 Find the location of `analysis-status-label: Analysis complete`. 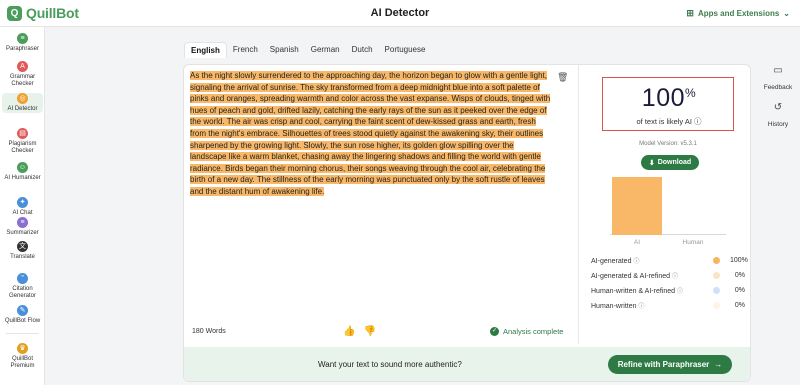

analysis-status-label: Analysis complete is located at coordinates (533, 331).